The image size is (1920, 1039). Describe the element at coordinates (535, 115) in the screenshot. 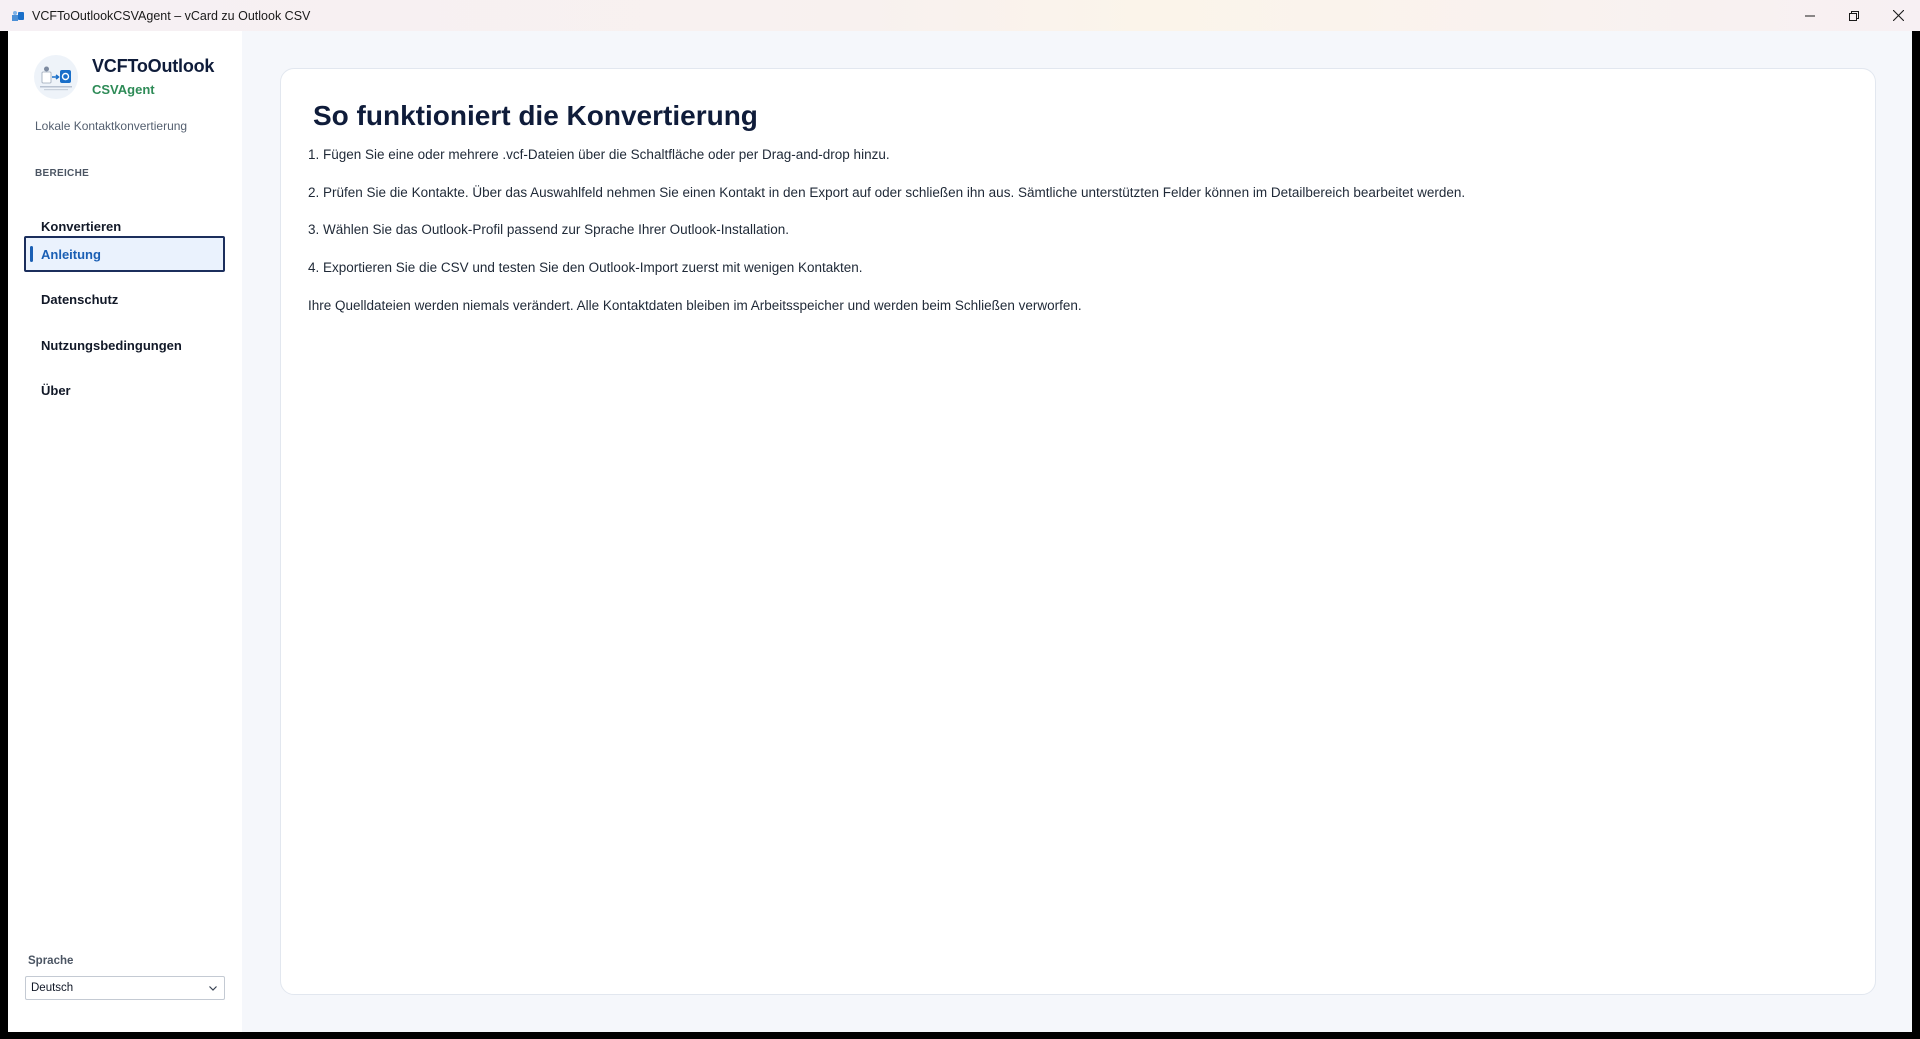

I see `page-title: So funktioniert die Konvertierung` at that location.